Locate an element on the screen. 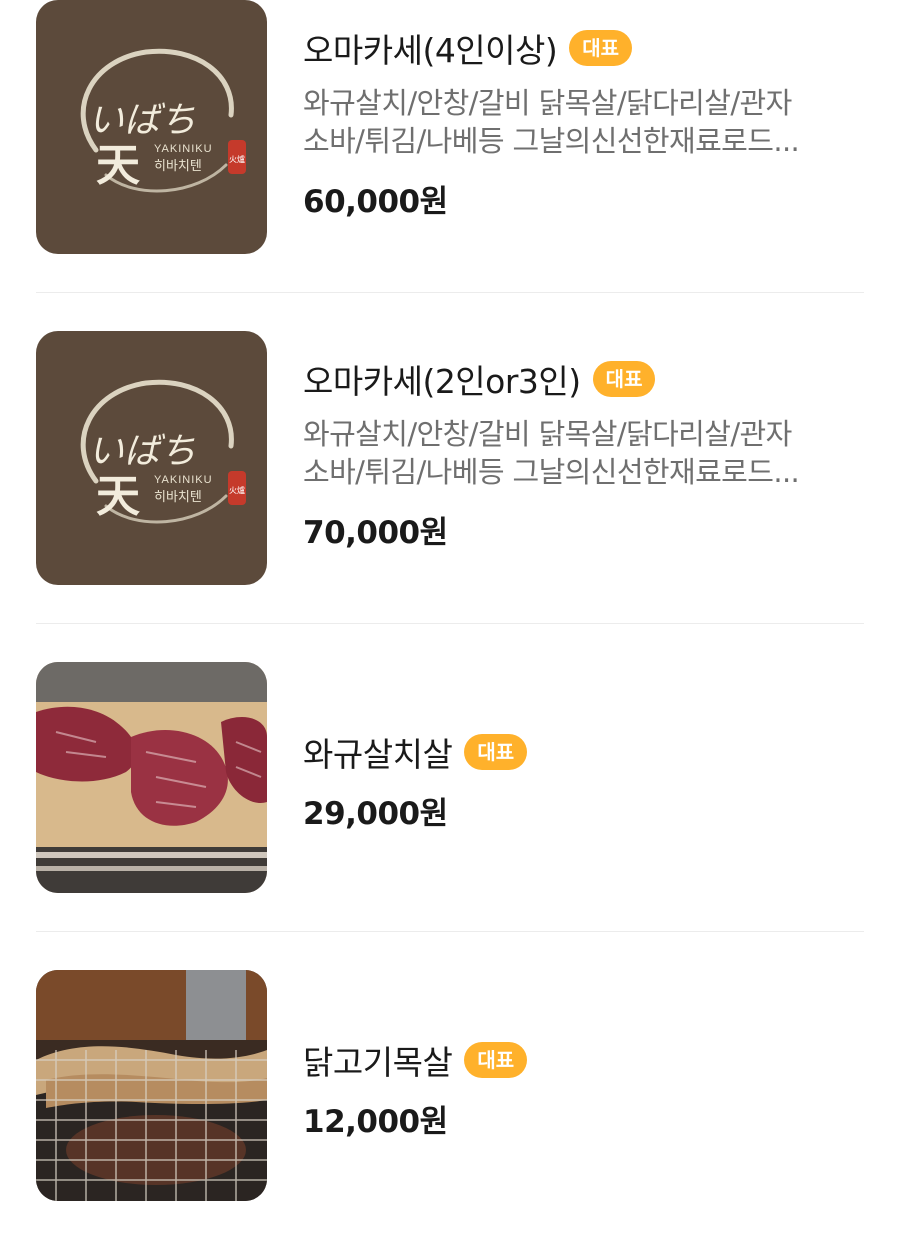 Image resolution: width=900 pixels, height=1234 pixels. menu-item-image-chicken is located at coordinates (151, 1085).